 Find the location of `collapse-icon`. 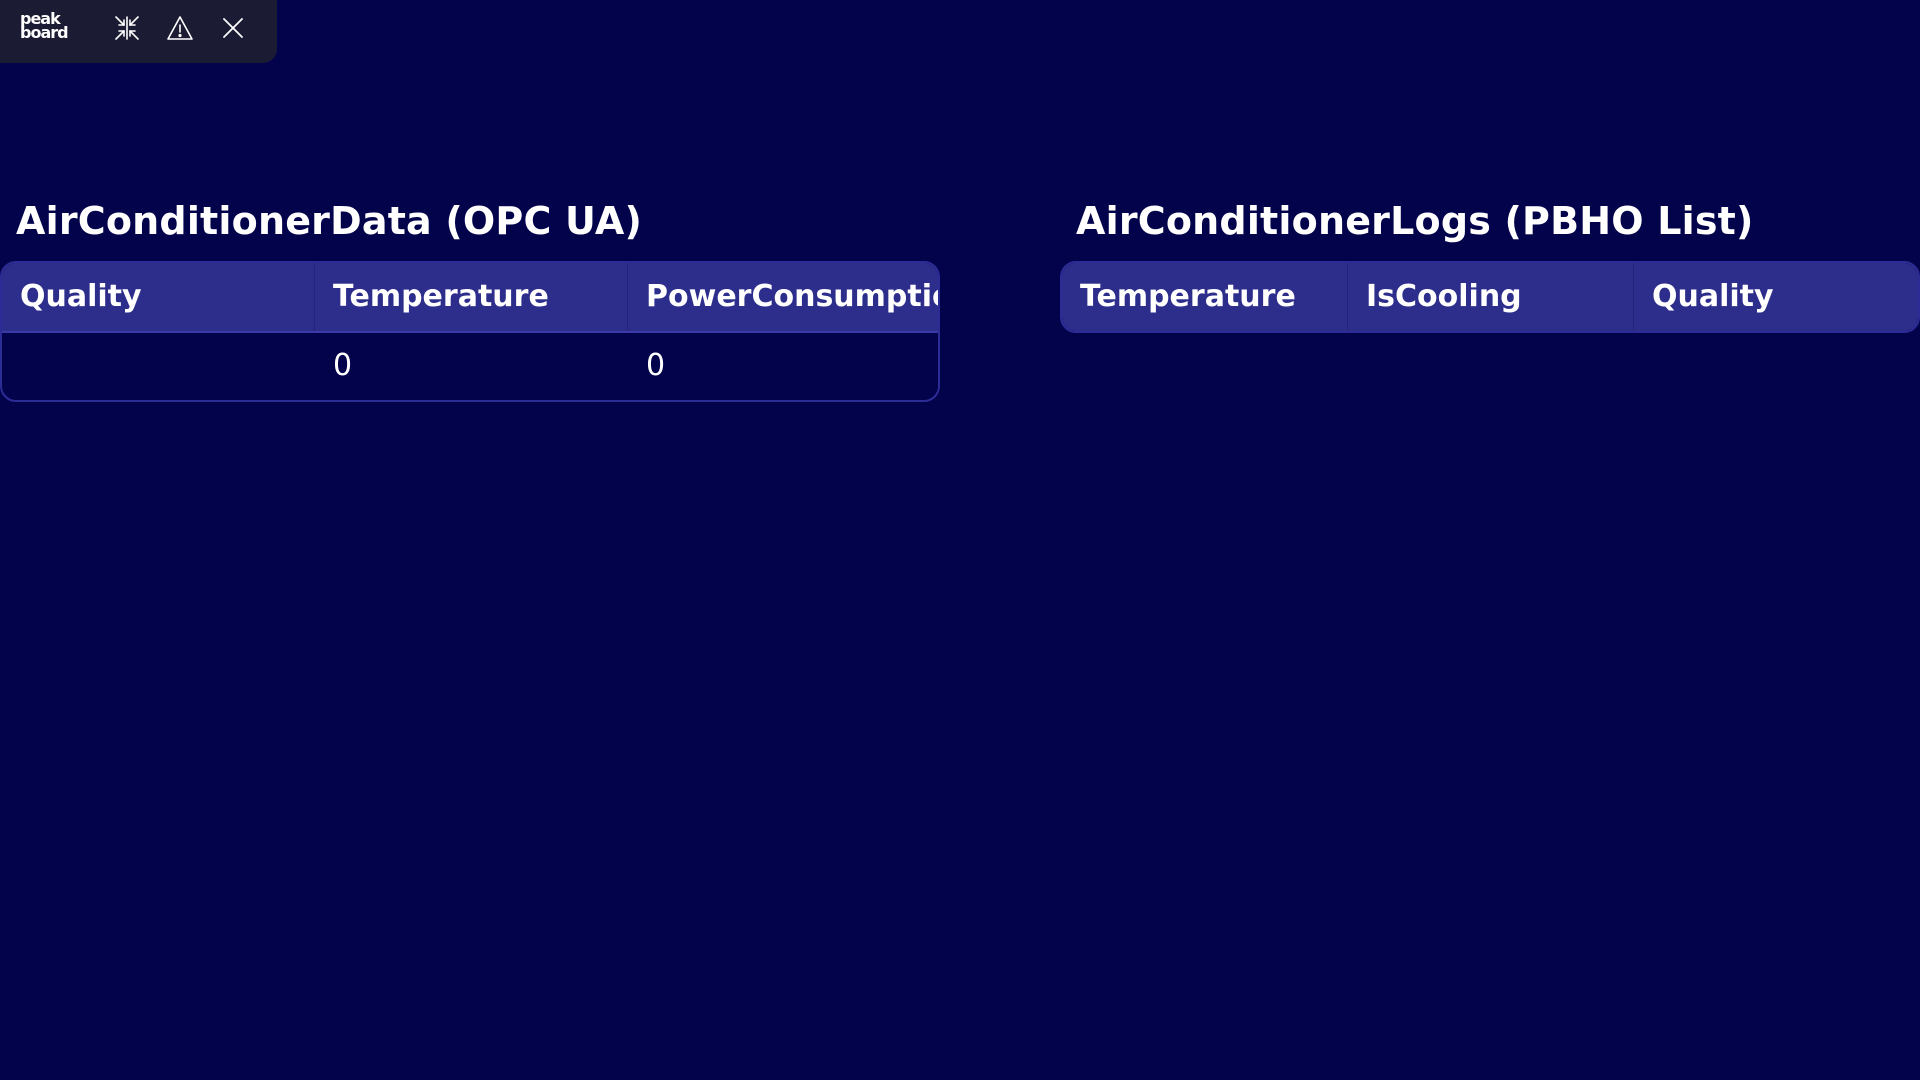

collapse-icon is located at coordinates (127, 28).